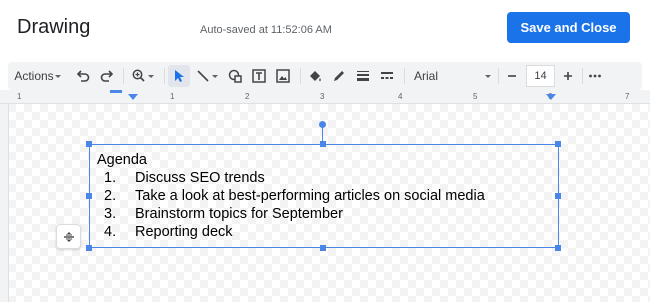  I want to click on toolbar: Actions Arial 14, so click(325, 76).